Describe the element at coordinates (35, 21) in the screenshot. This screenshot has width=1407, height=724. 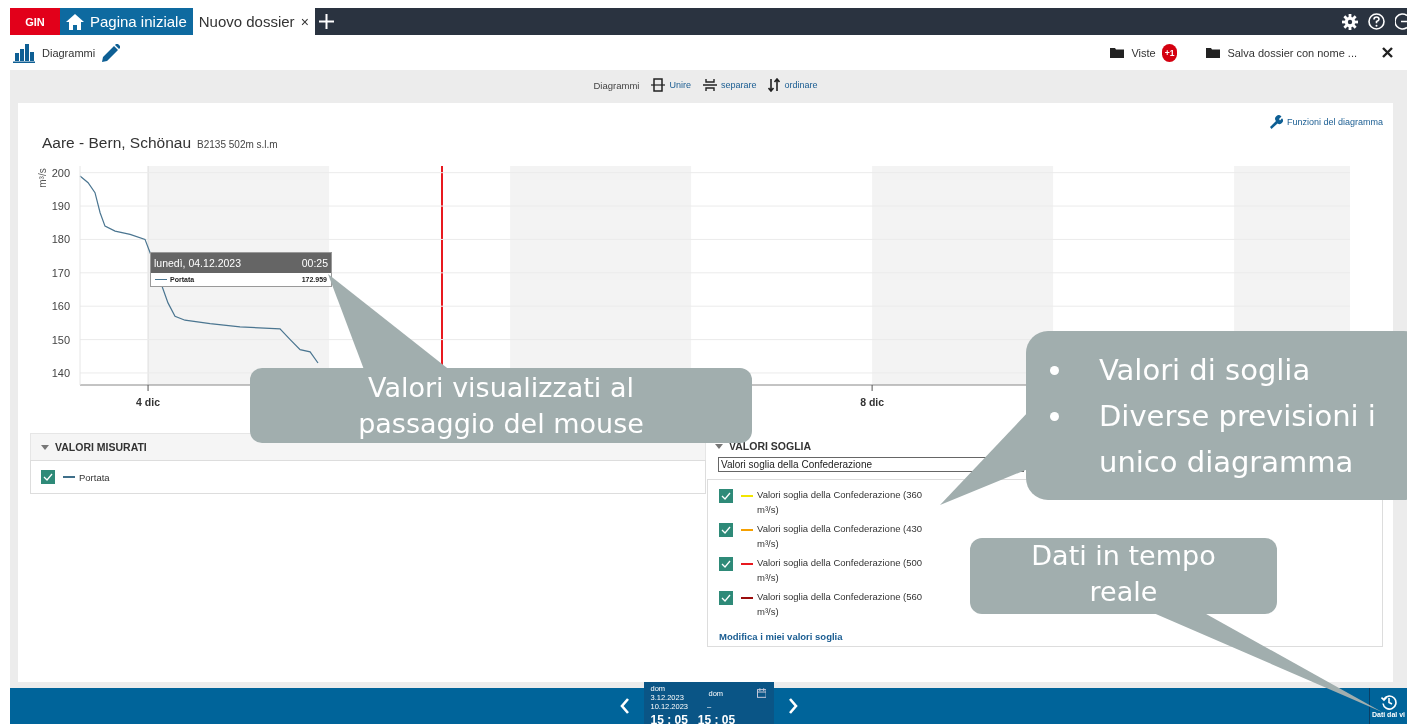
I see `logo-tab: GIN` at that location.